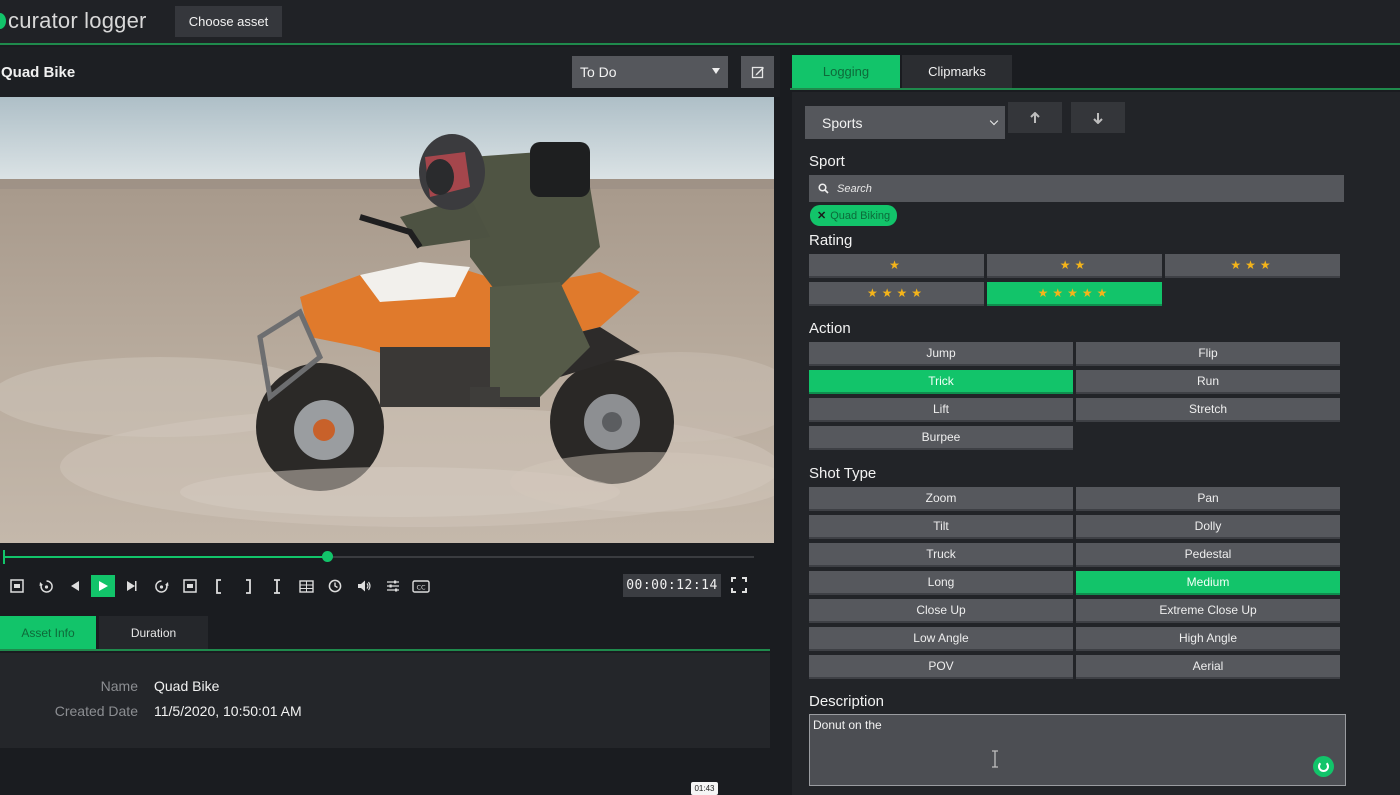 This screenshot has width=1400, height=795. I want to click on fullscreen-icon, so click(739, 585).